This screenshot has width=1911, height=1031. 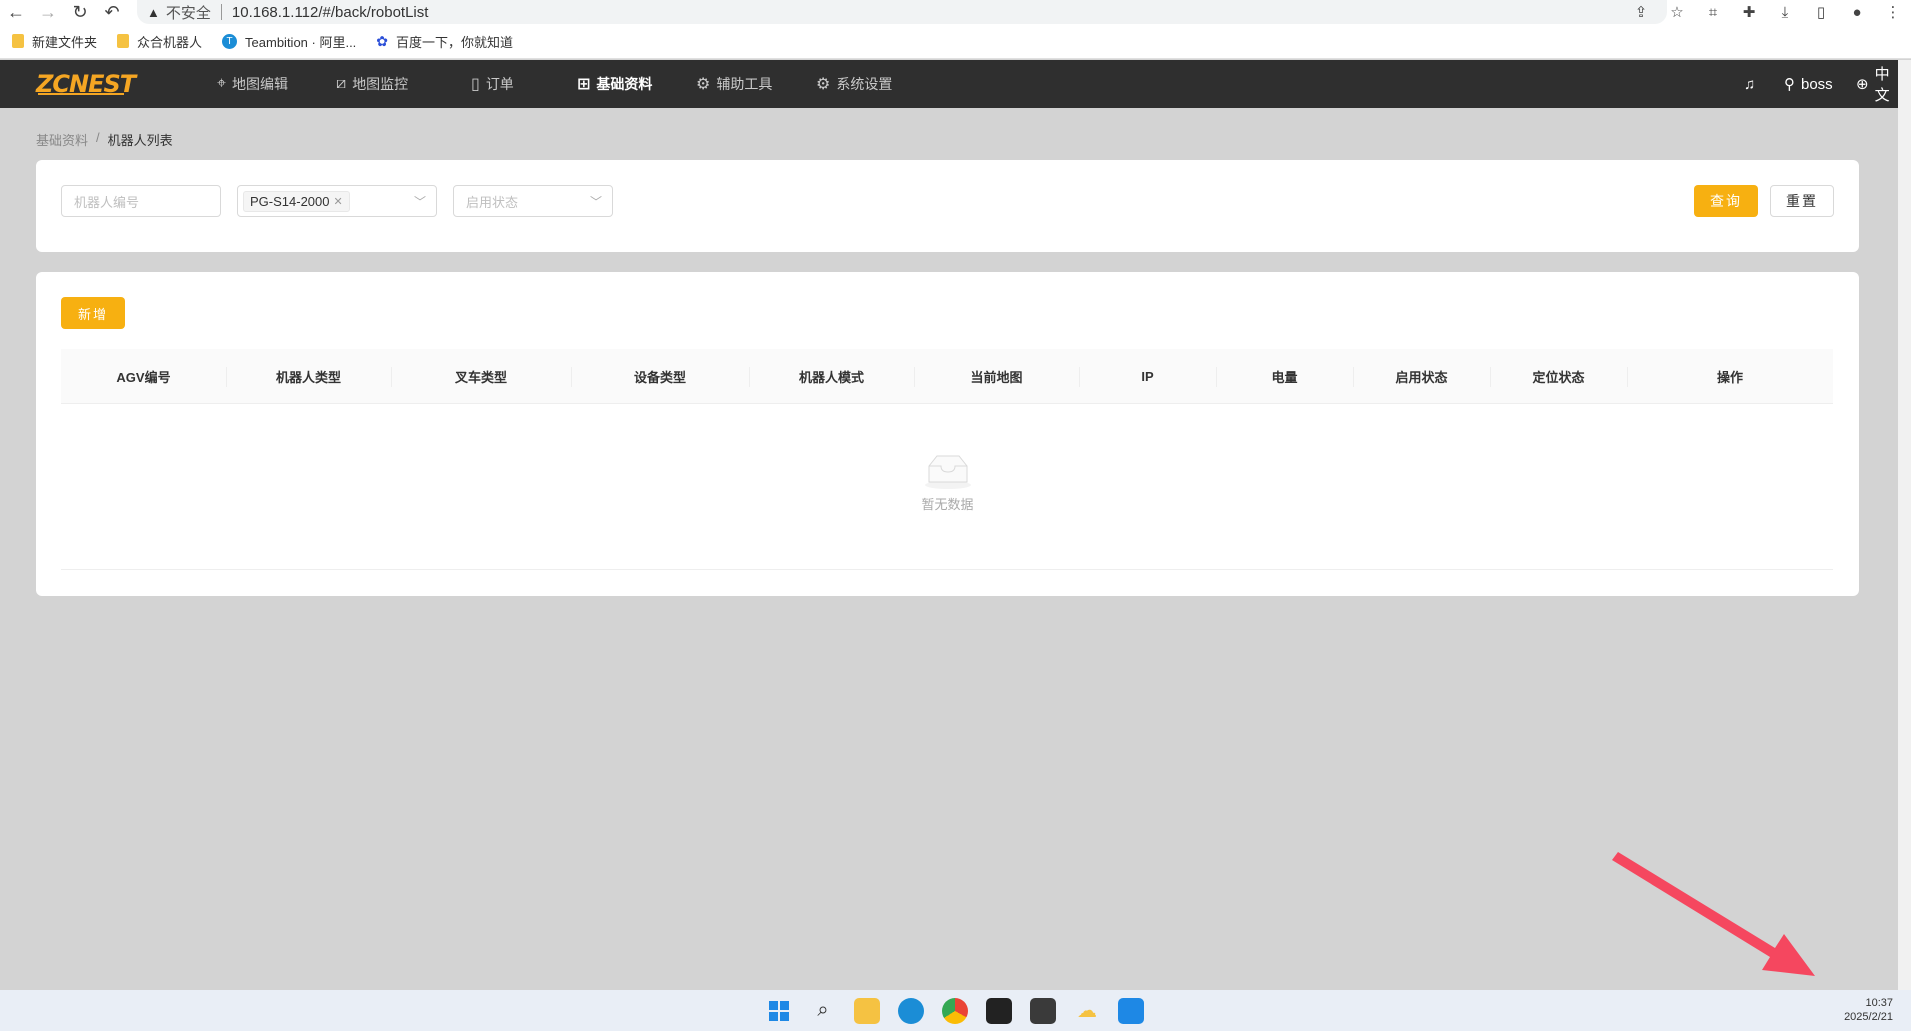 I want to click on globe-icon: ⊕, so click(x=1862, y=84).